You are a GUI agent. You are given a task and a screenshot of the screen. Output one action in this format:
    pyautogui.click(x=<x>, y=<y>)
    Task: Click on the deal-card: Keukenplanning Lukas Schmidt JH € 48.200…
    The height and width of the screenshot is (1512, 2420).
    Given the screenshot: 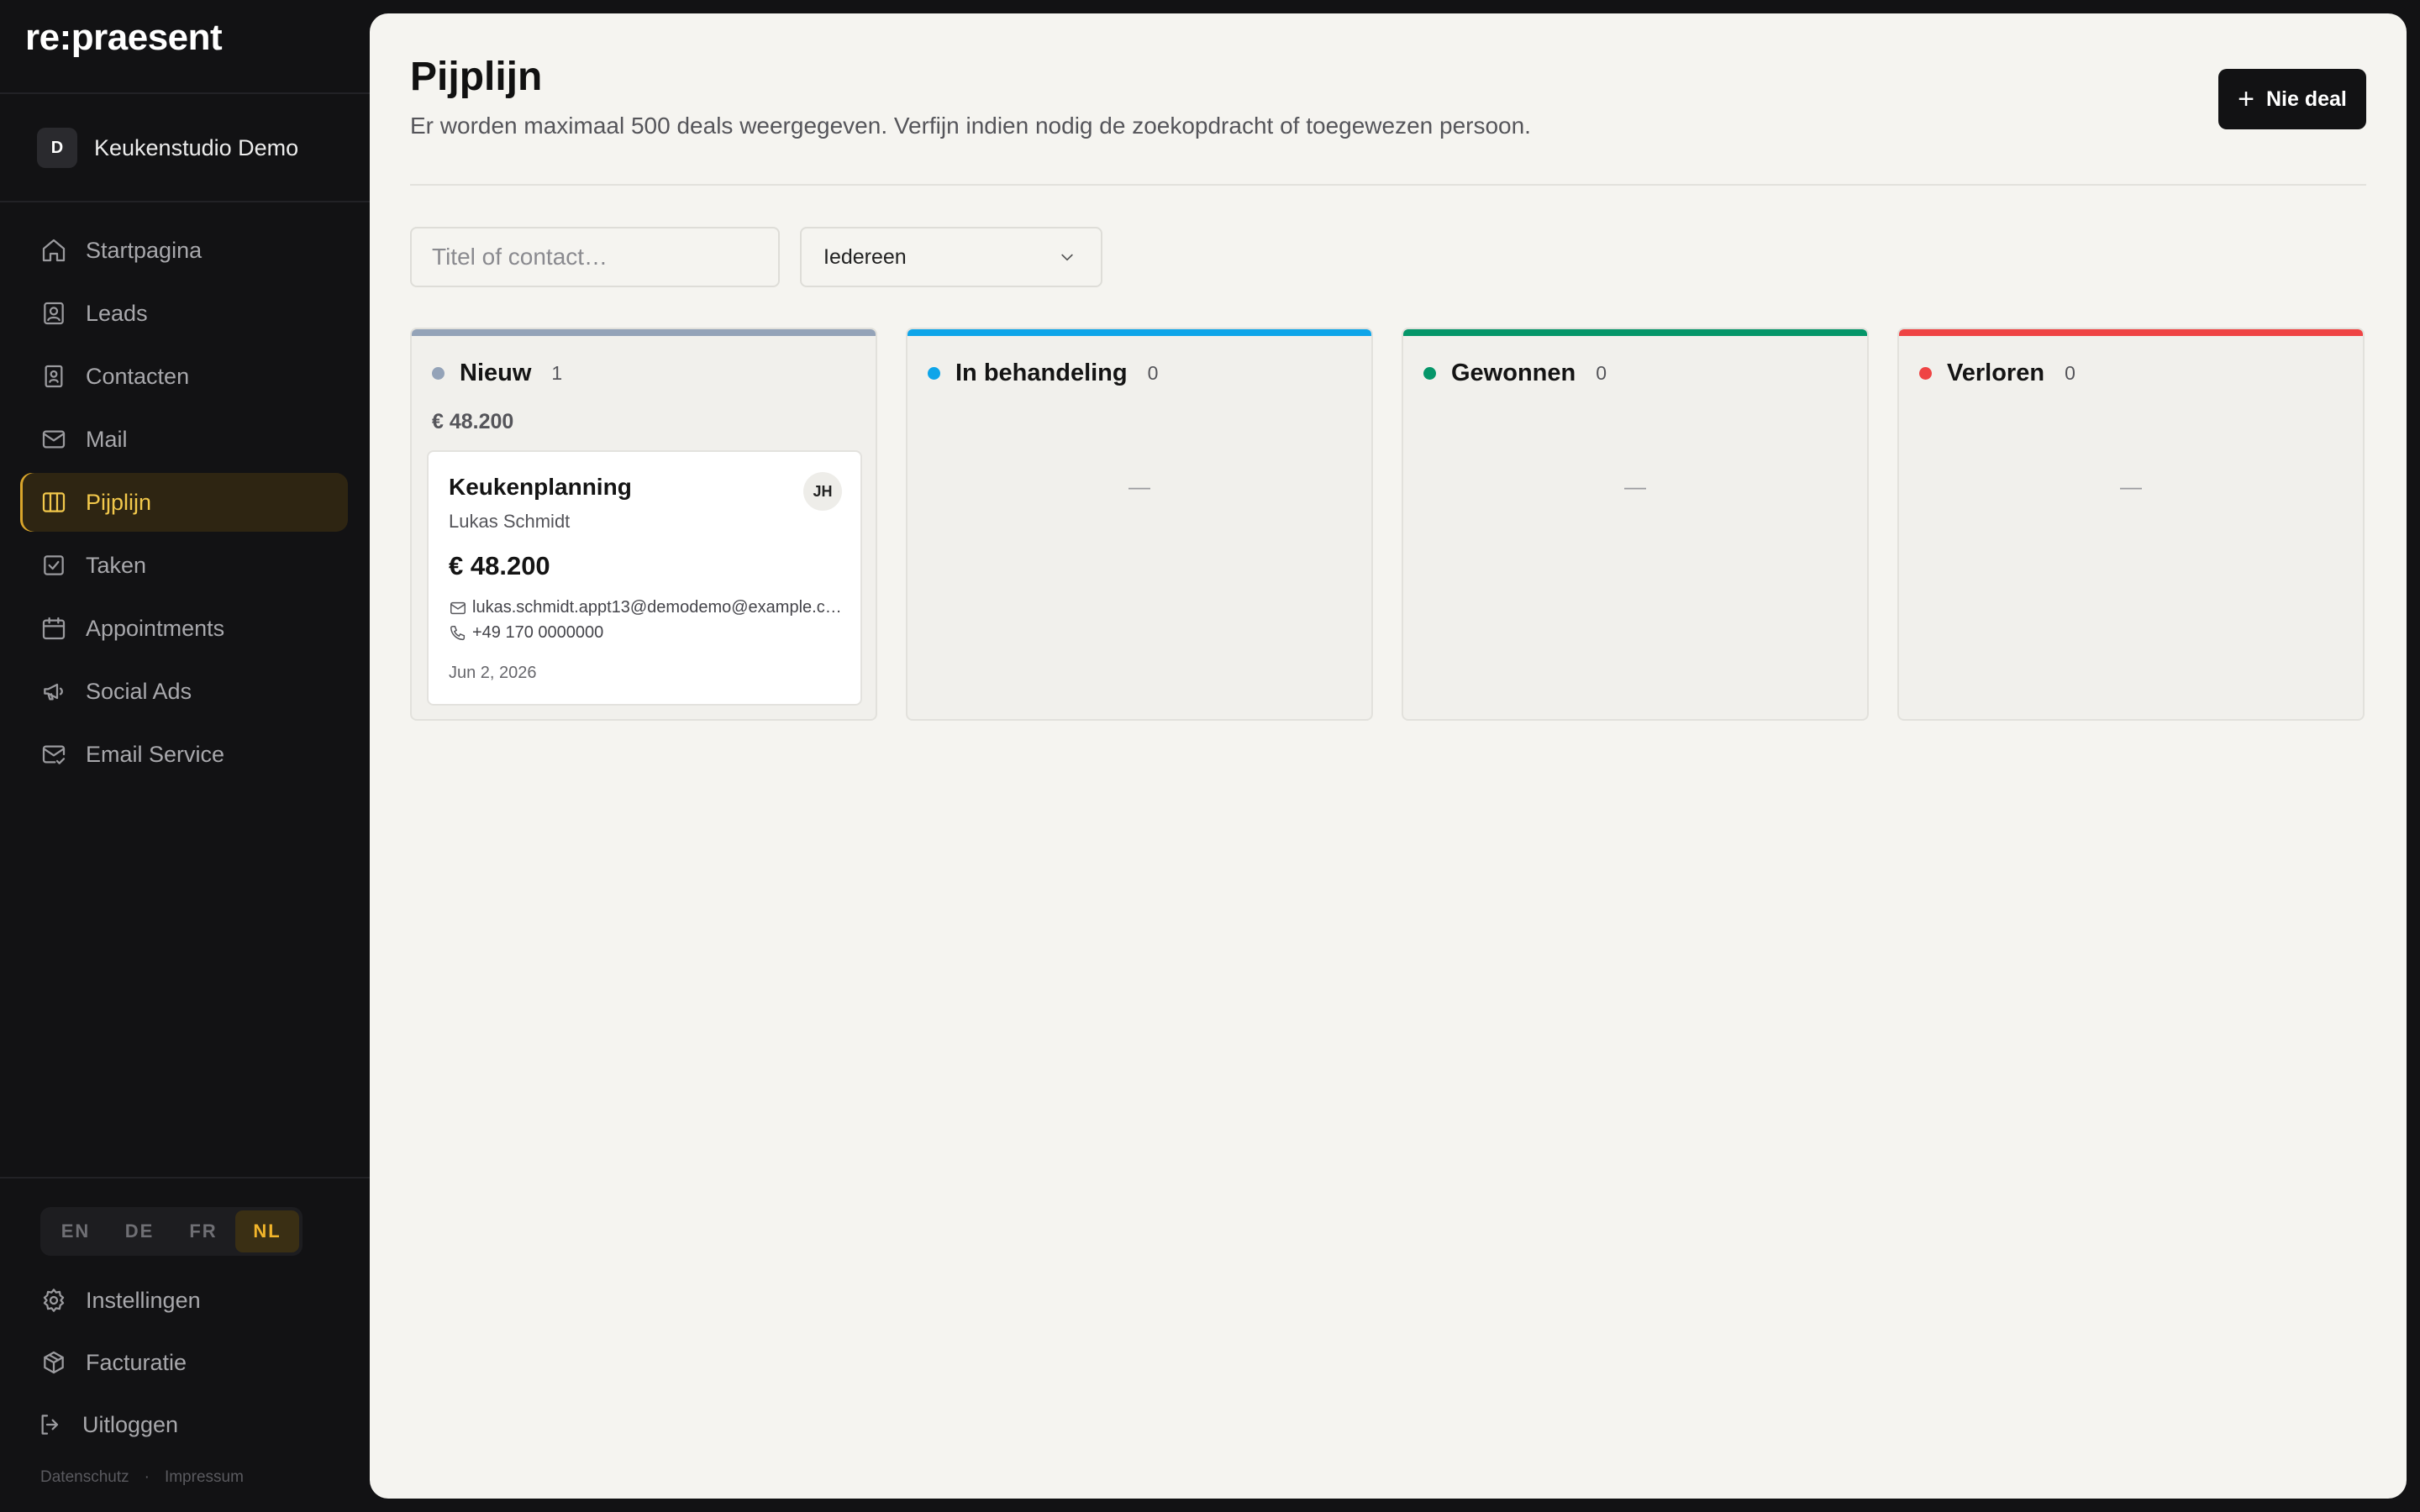 What is the action you would take?
    pyautogui.click(x=644, y=578)
    